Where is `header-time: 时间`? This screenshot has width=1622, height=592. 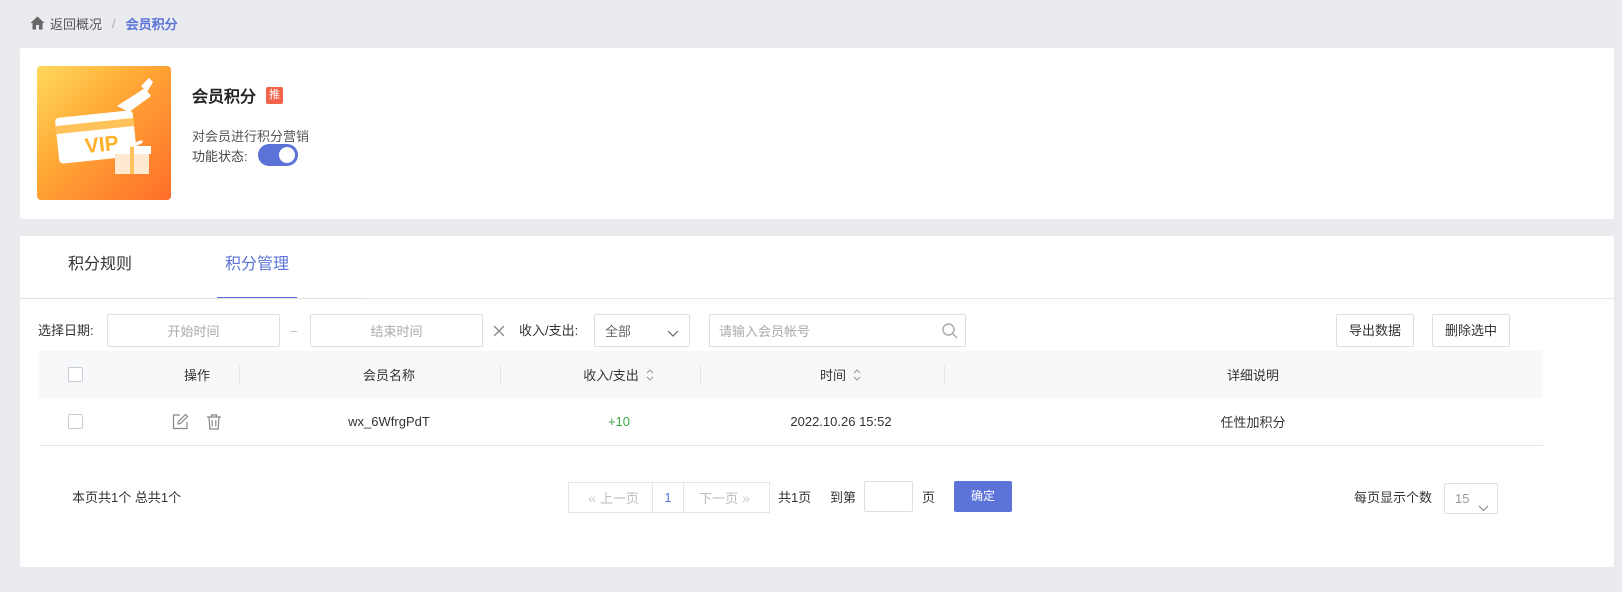 header-time: 时间 is located at coordinates (841, 374).